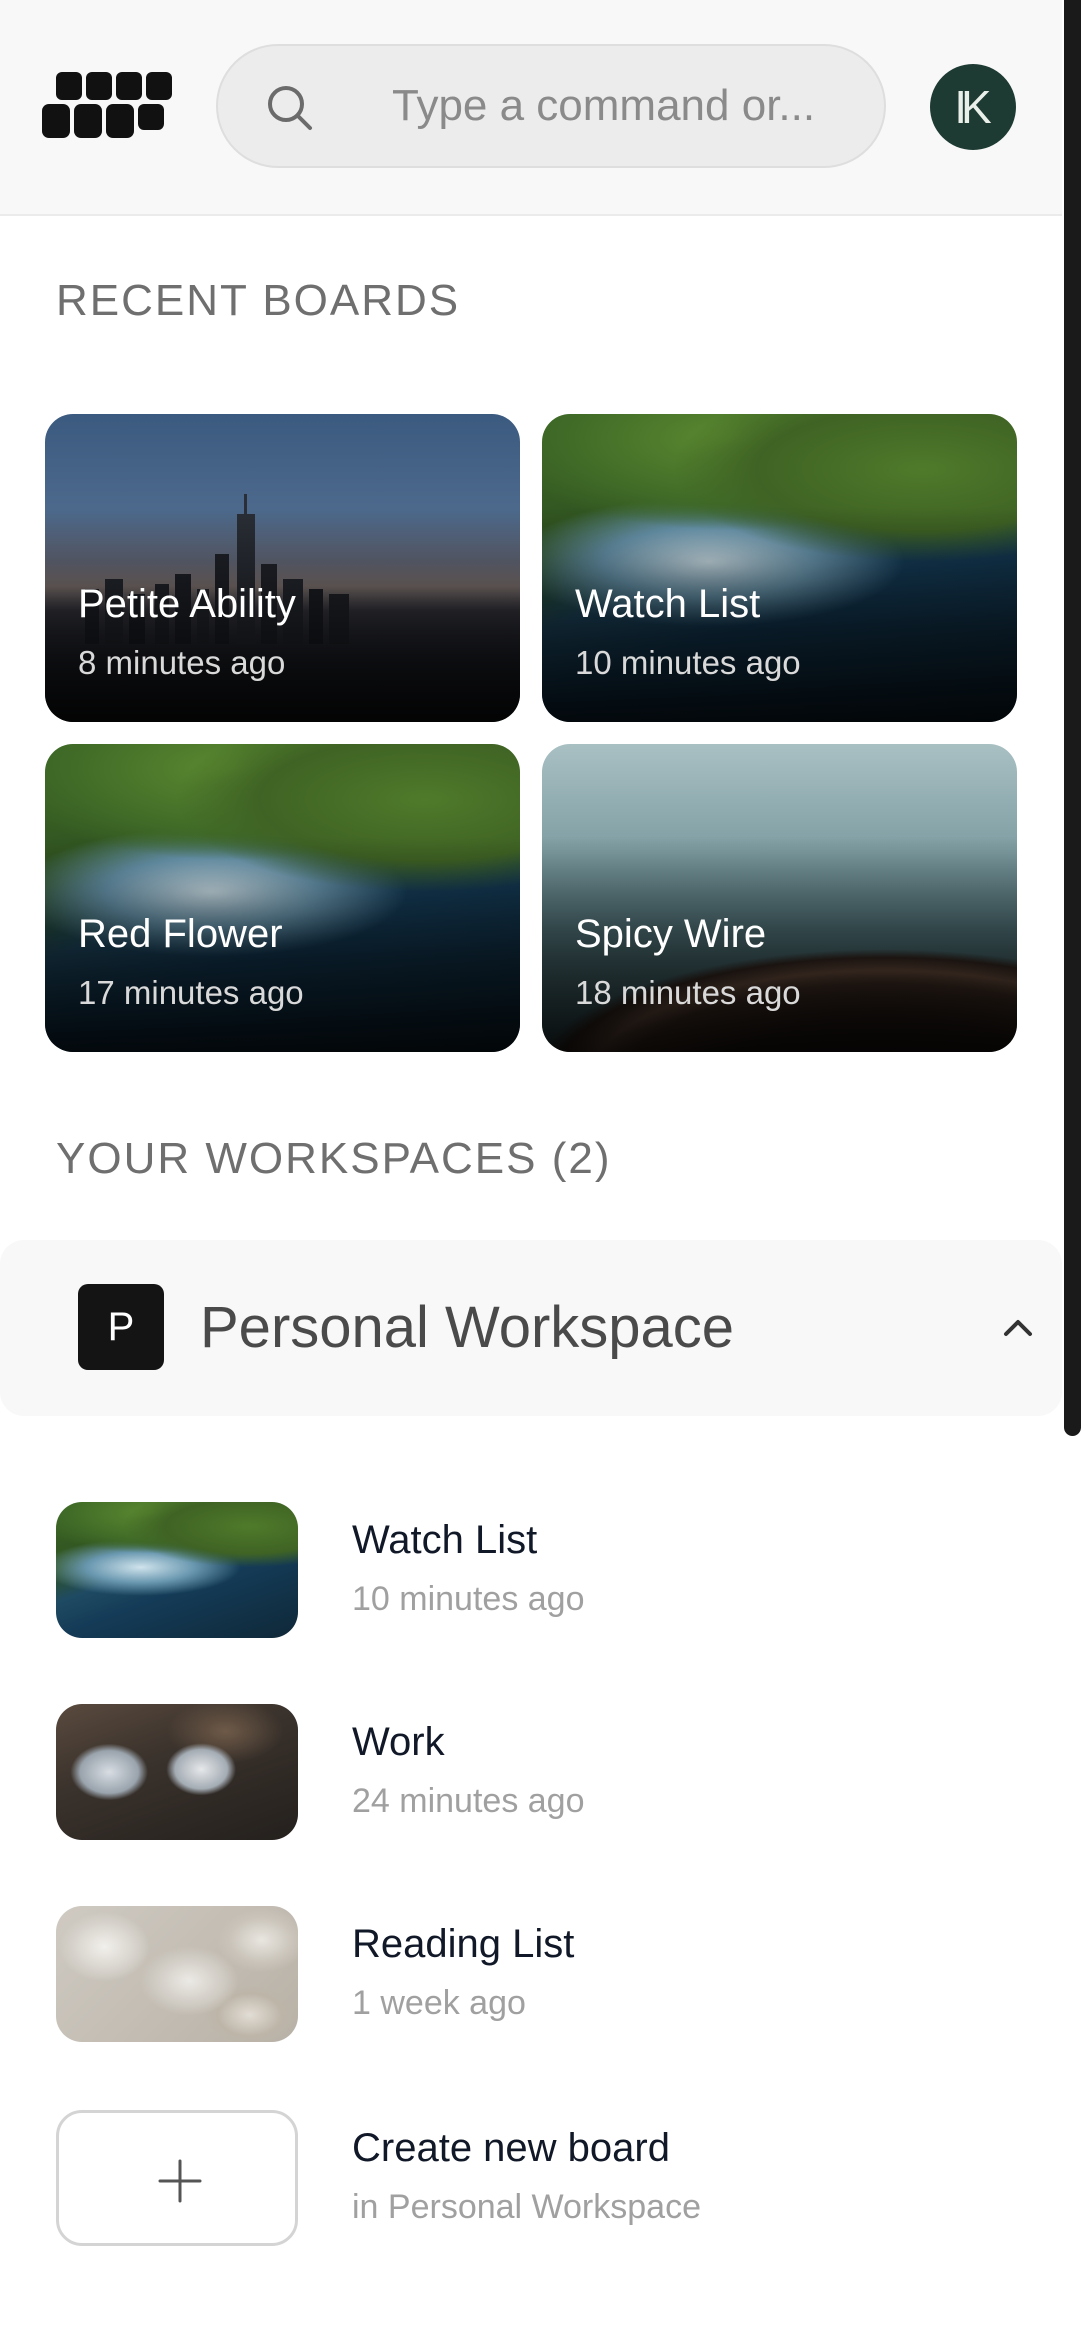 The height and width of the screenshot is (2340, 1081). I want to click on board-card-petite-ability: Petite Ability 8 minutes ago, so click(282, 568).